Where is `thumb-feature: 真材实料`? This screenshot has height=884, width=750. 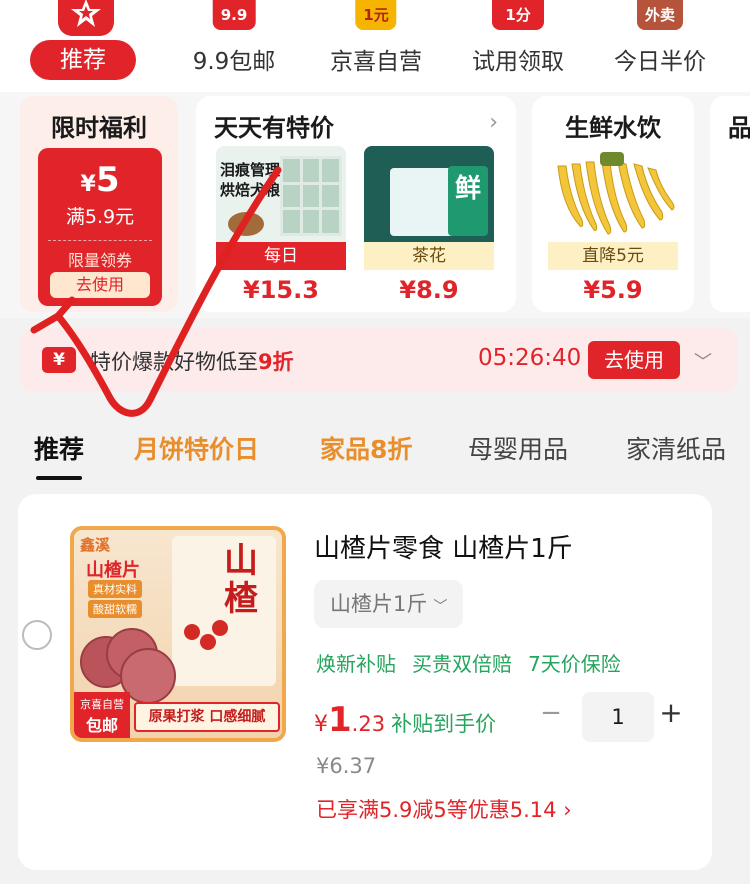
thumb-feature: 真材实料 is located at coordinates (115, 589).